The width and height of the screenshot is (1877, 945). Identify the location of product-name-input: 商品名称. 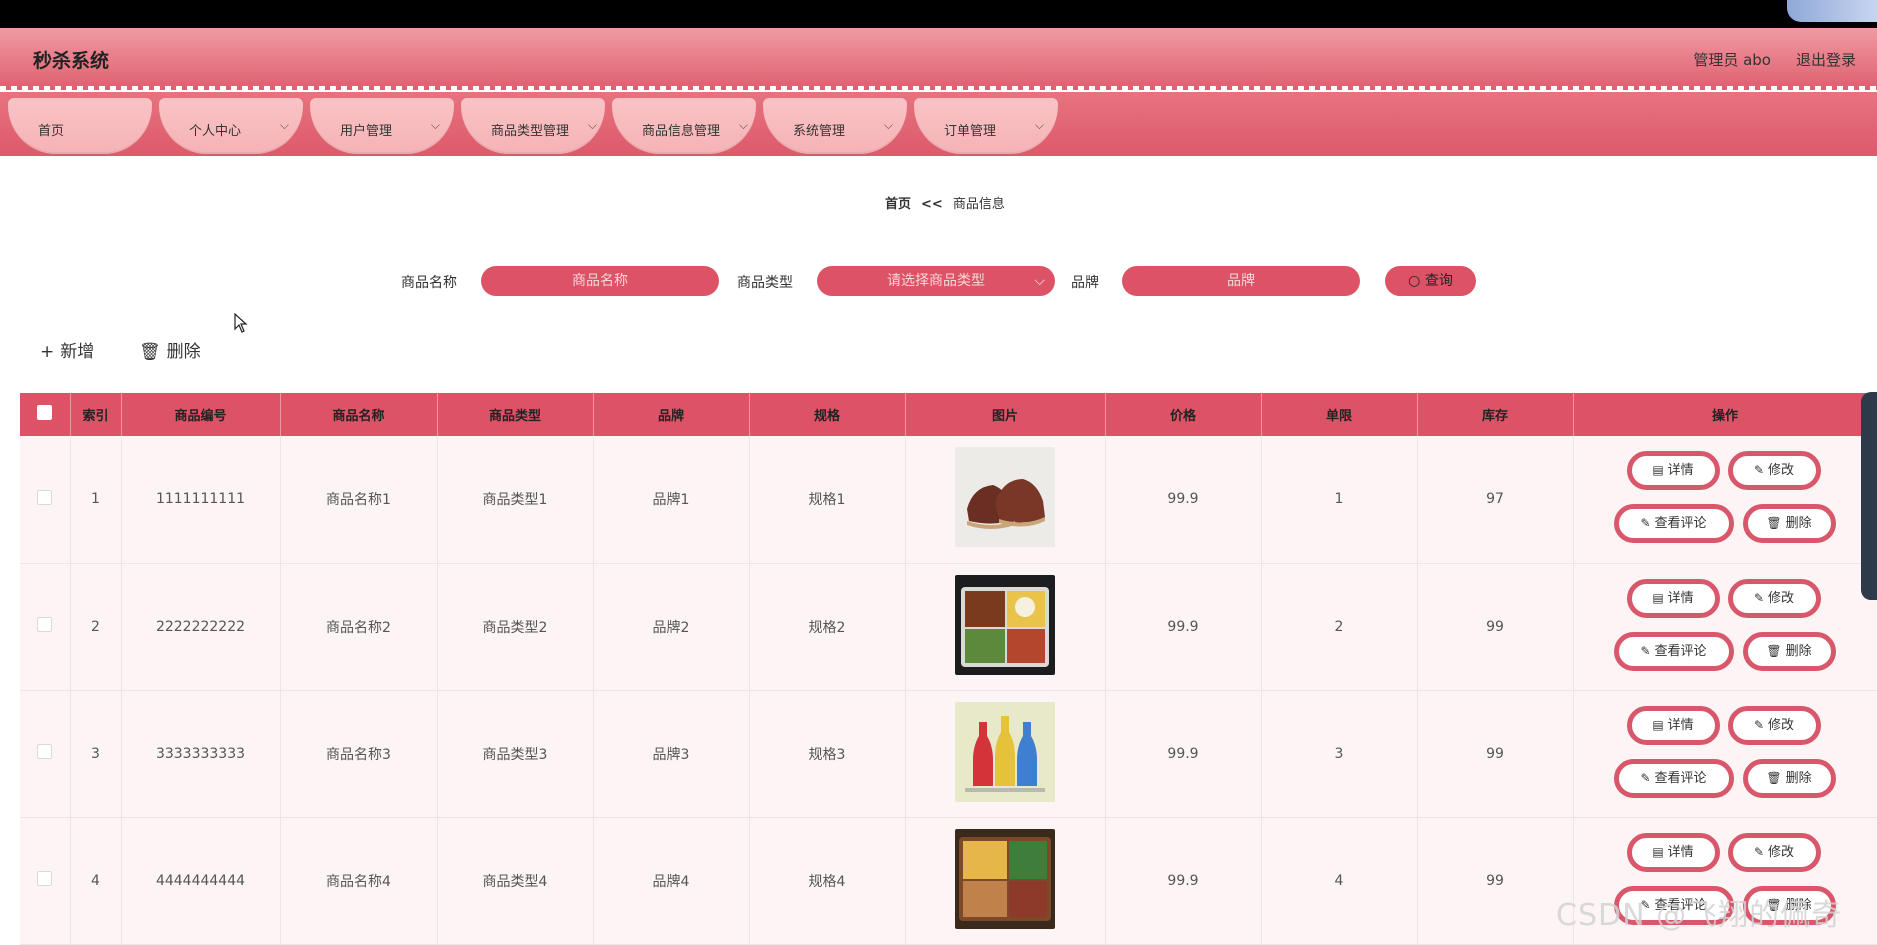
(600, 281).